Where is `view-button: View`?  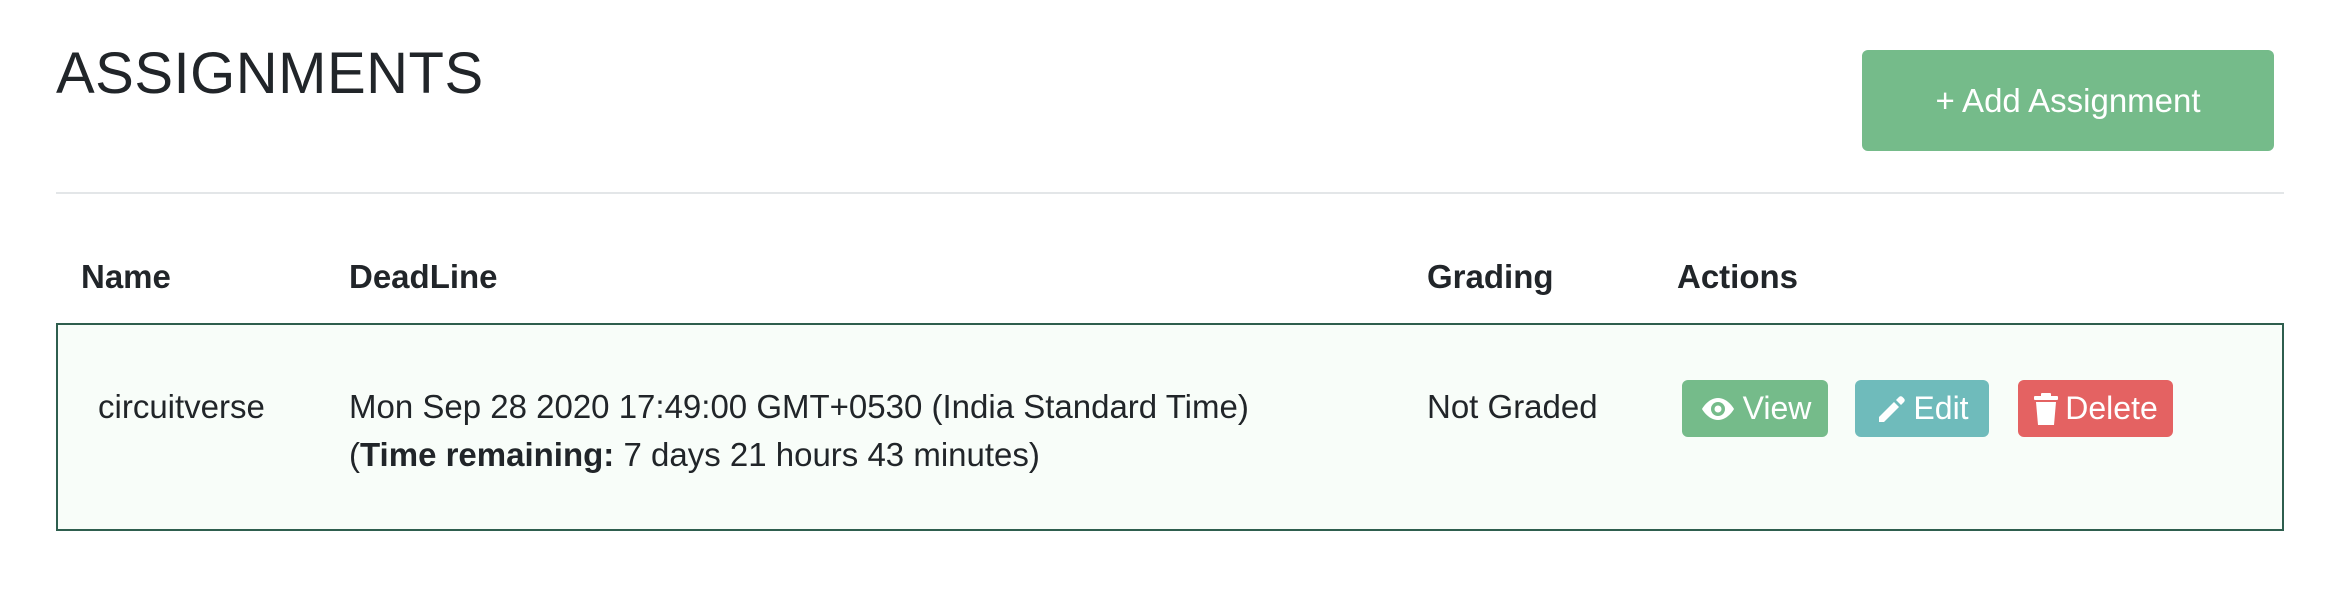 view-button: View is located at coordinates (1755, 408).